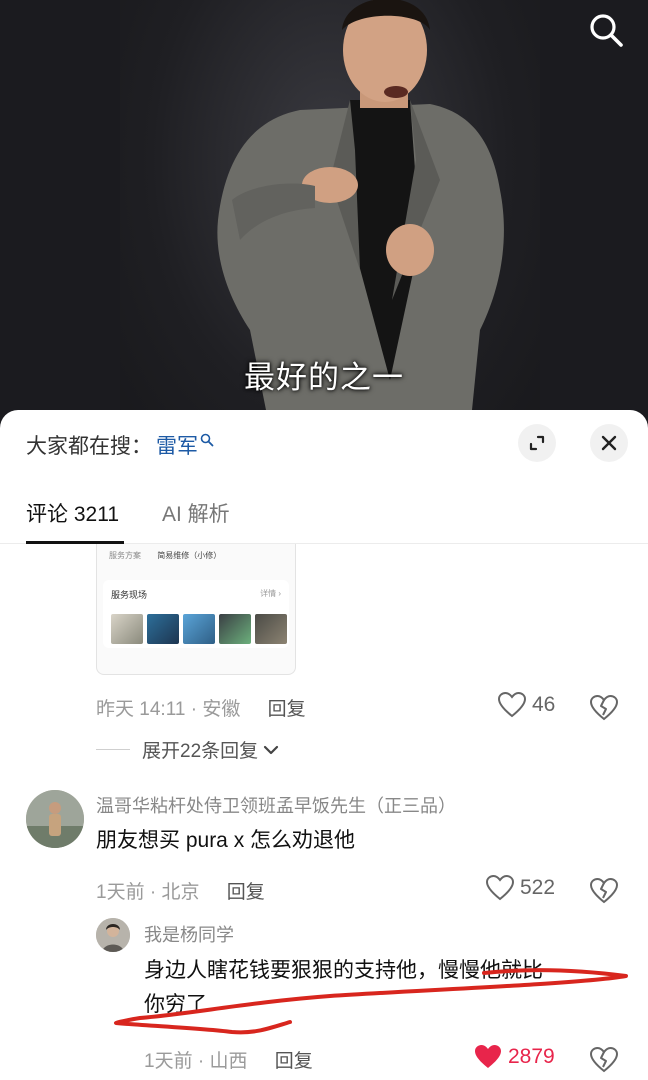 The height and width of the screenshot is (1080, 648). I want to click on trending-search: 大家都在搜： 雷军, so click(120, 445).